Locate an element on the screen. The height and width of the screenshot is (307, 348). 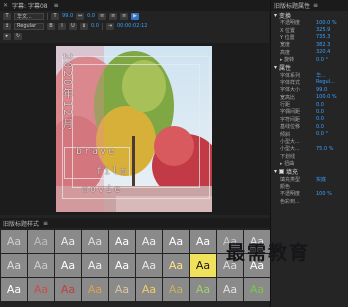
rotate-tool-button: ↻ is located at coordinates (18, 36).